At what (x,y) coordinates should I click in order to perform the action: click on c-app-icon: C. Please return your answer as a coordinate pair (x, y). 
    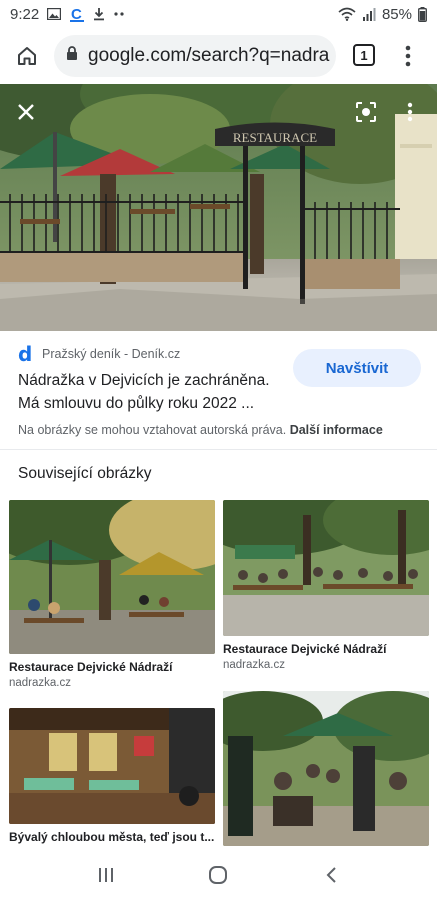
    Looking at the image, I should click on (77, 14).